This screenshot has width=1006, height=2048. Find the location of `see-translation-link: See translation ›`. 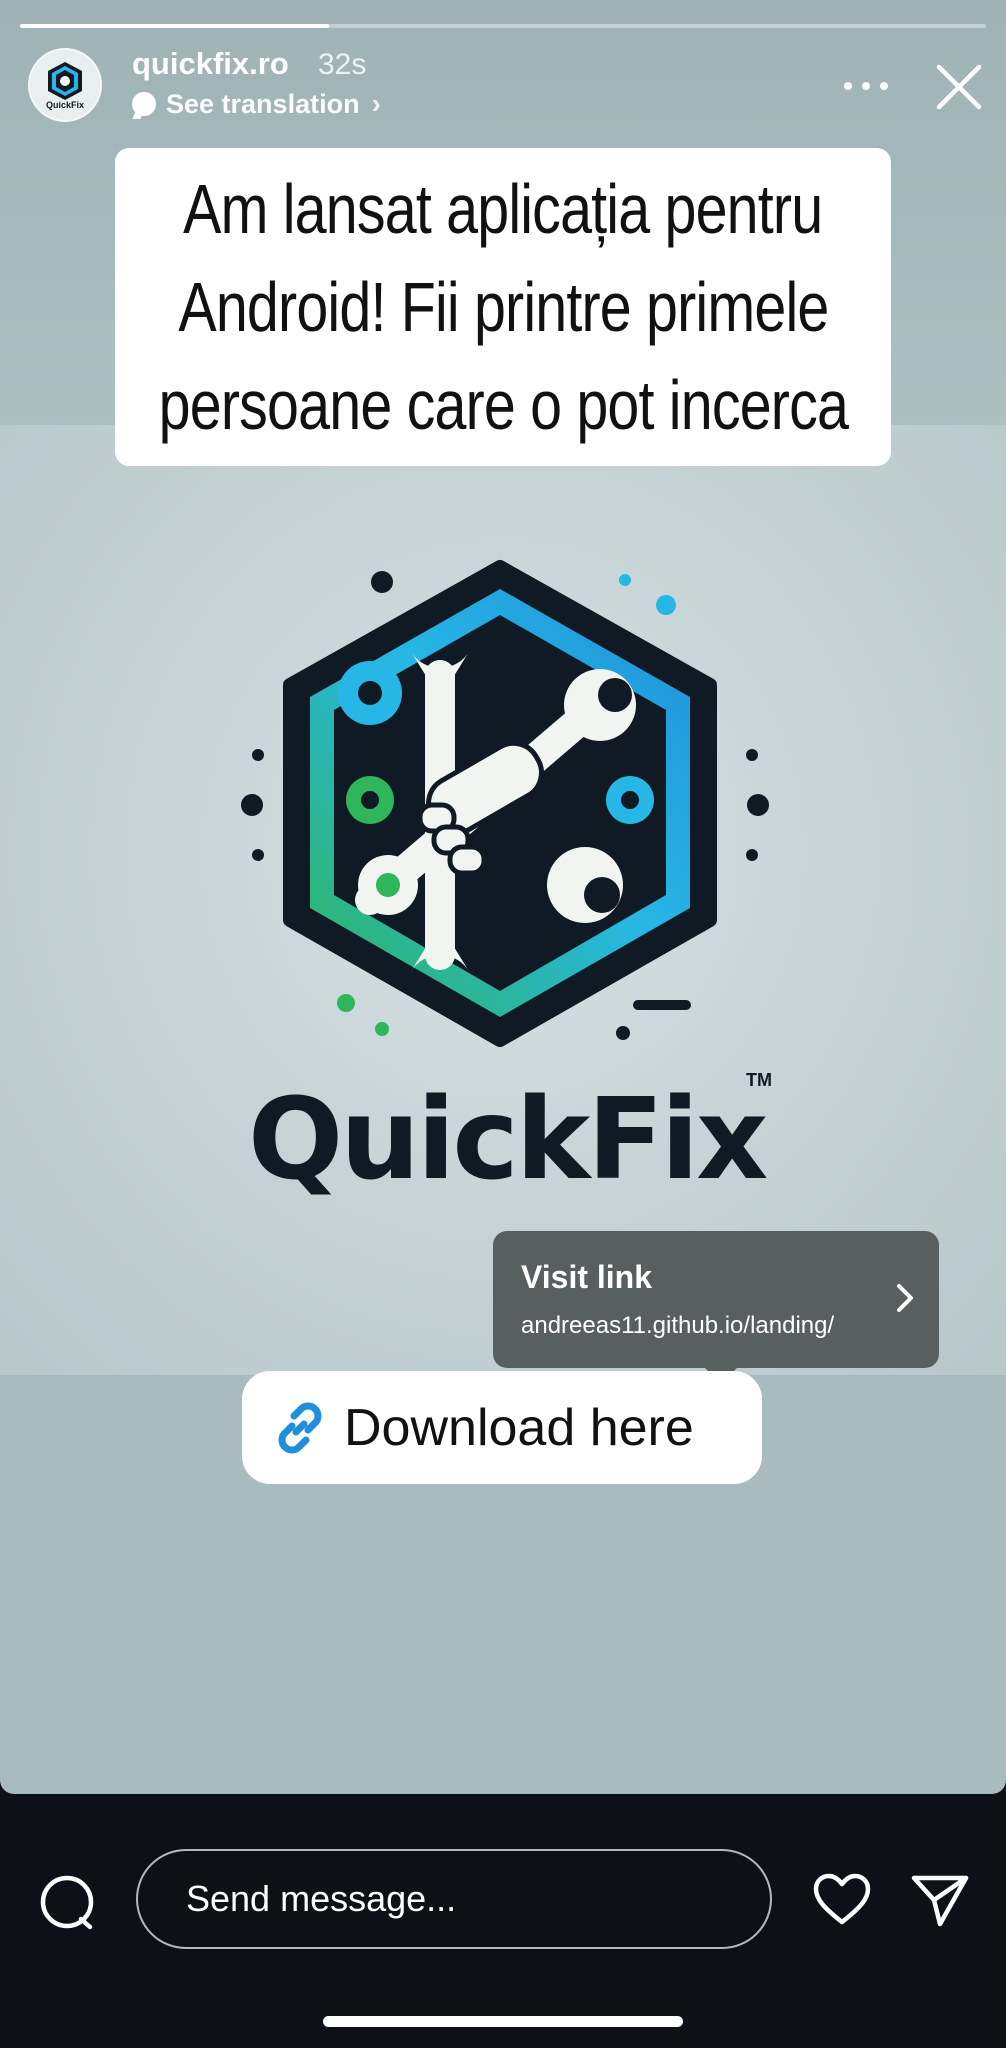

see-translation-link: See translation › is located at coordinates (256, 104).